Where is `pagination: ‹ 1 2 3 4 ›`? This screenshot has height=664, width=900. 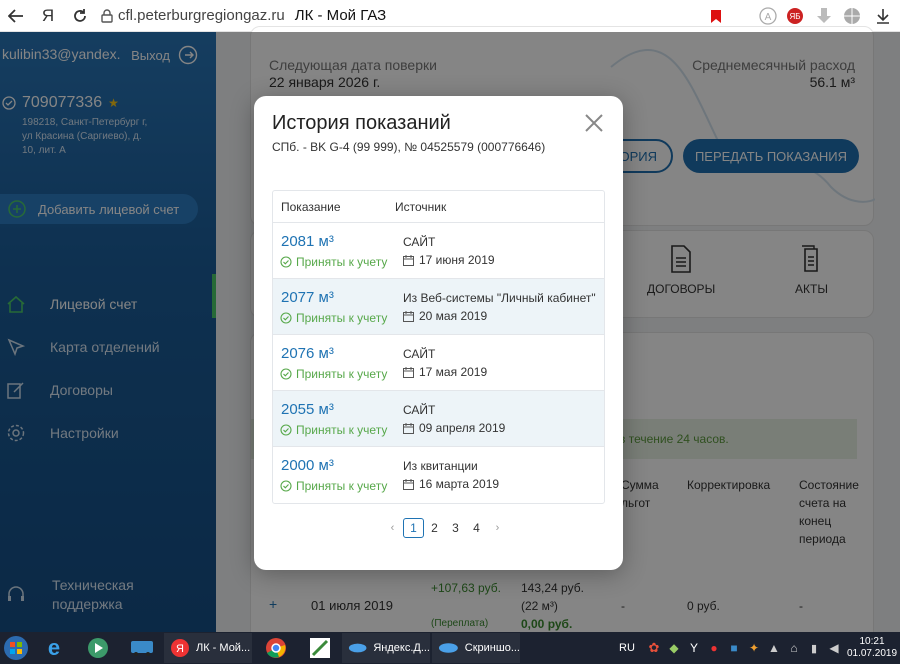 pagination: ‹ 1 2 3 4 › is located at coordinates (445, 528).